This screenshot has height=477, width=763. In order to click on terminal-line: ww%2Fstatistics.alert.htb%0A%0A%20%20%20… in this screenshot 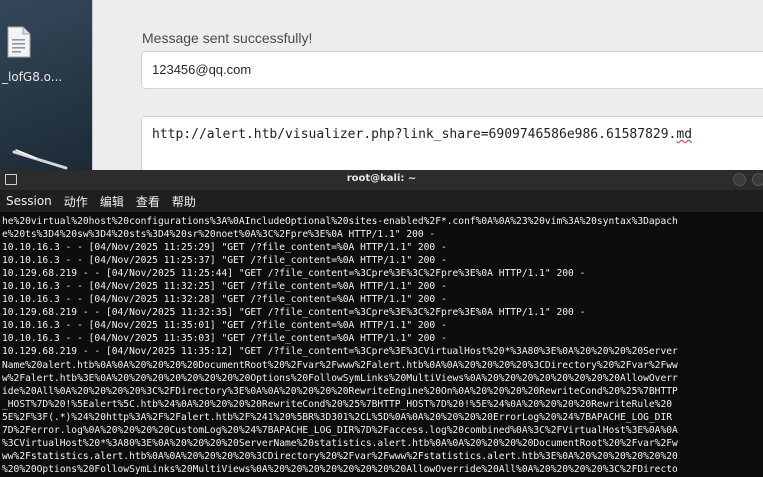, I will do `click(340, 456)`.